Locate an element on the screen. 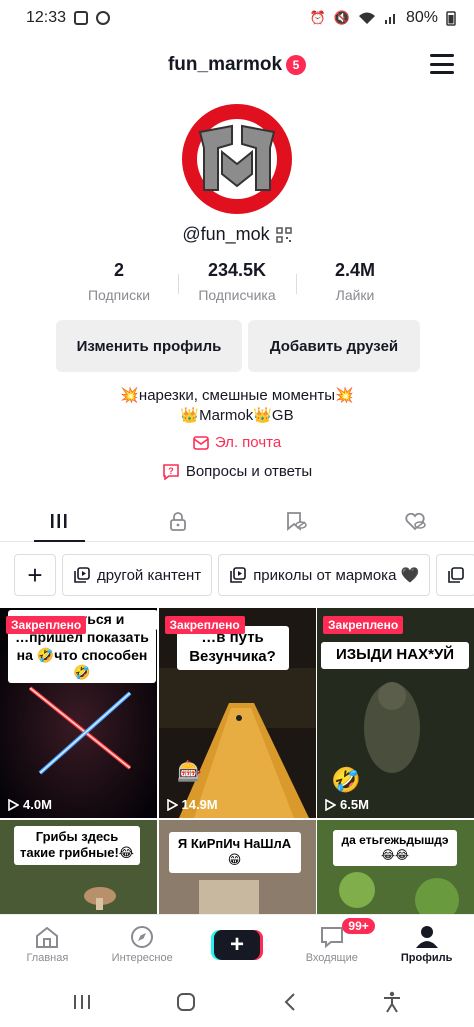 This screenshot has height=1027, width=474. playlist-label: приколы от мармока 🖤 is located at coordinates (336, 575).